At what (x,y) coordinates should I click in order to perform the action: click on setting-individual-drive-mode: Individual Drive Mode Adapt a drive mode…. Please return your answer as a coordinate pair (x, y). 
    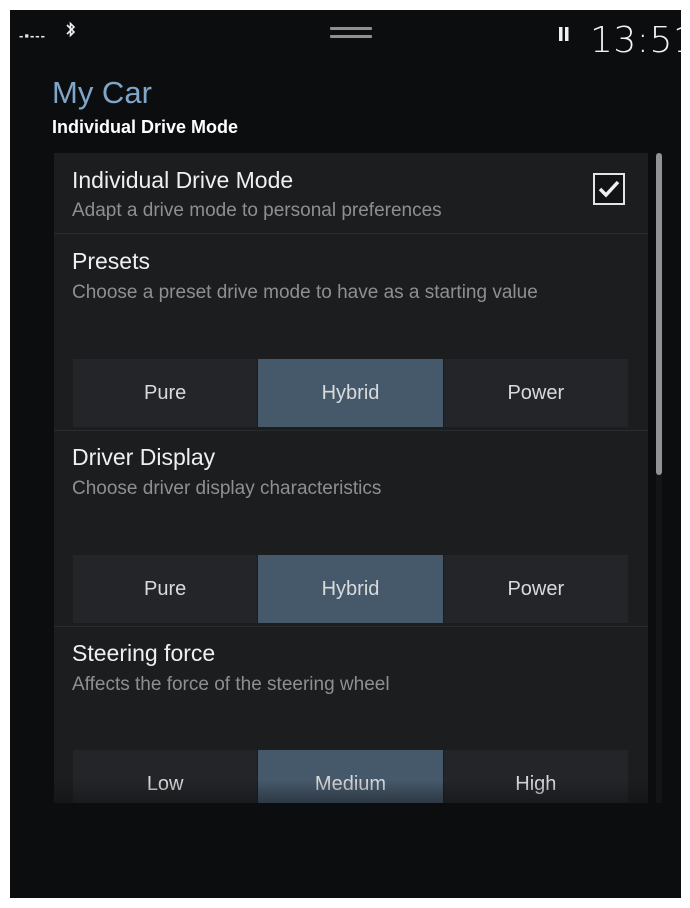
    Looking at the image, I should click on (351, 193).